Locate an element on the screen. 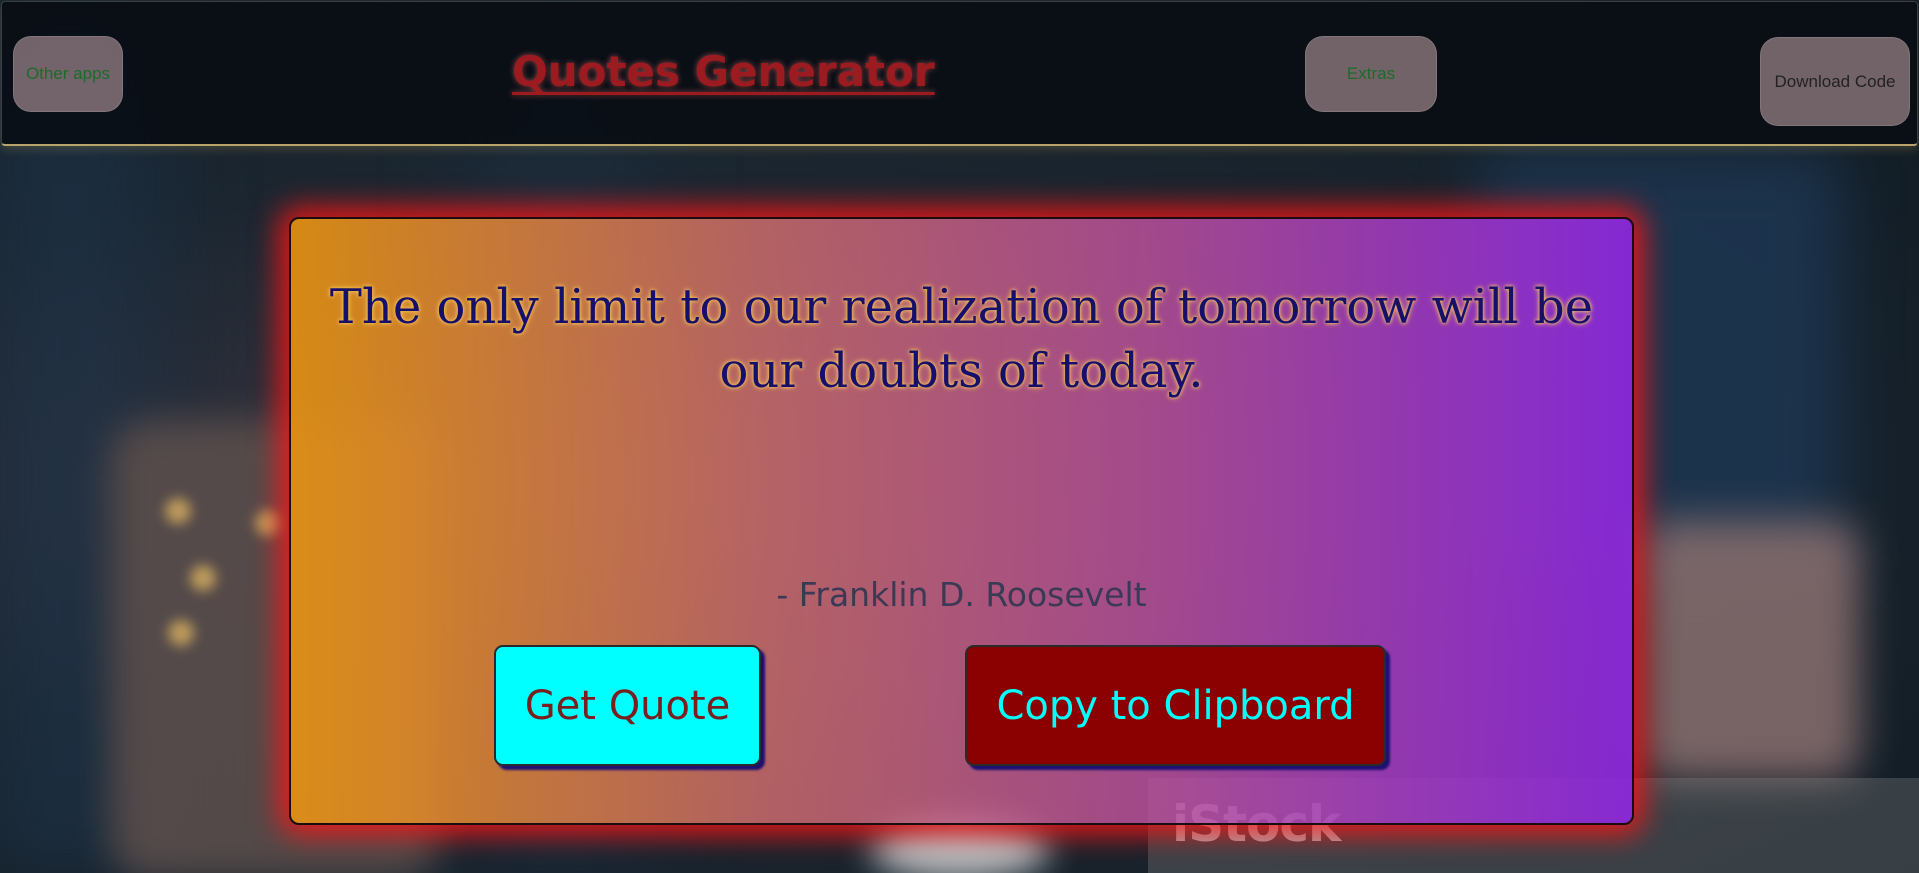 The image size is (1919, 873). background-hand is located at coordinates (1750, 650).